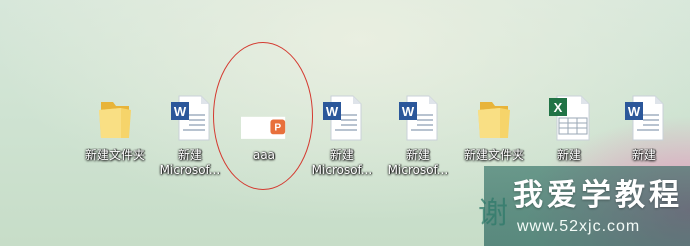 The width and height of the screenshot is (690, 246). Describe the element at coordinates (115, 147) in the screenshot. I see `desktop-icon-folder: 新建文件夹` at that location.